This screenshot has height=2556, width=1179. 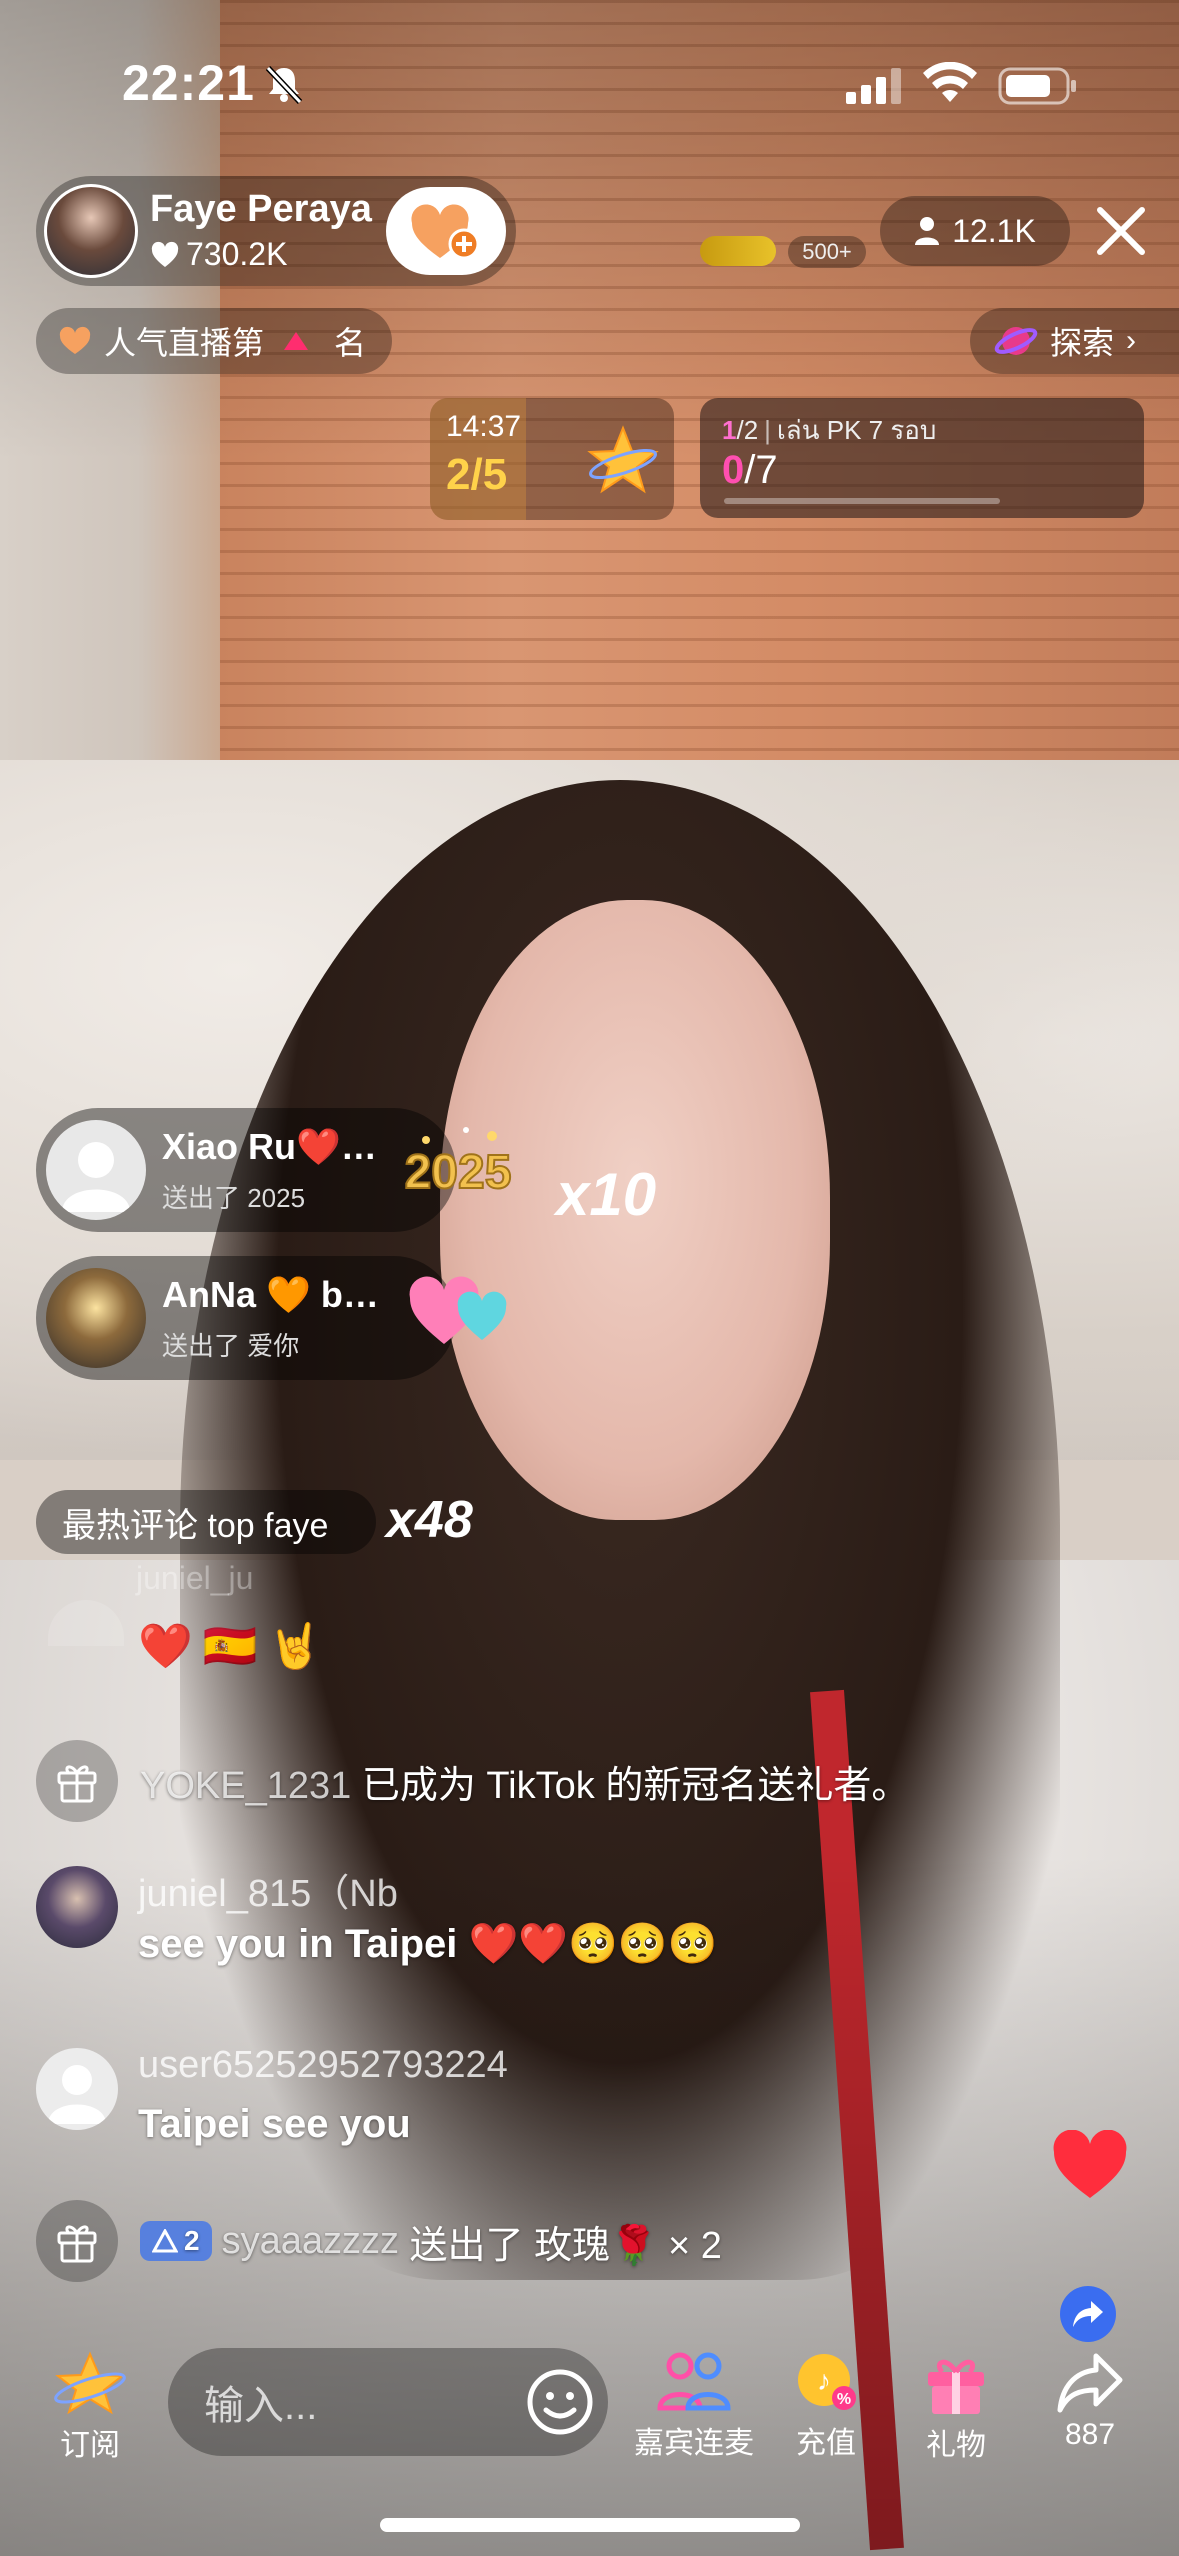 I want to click on star-icon, so click(x=623, y=459).